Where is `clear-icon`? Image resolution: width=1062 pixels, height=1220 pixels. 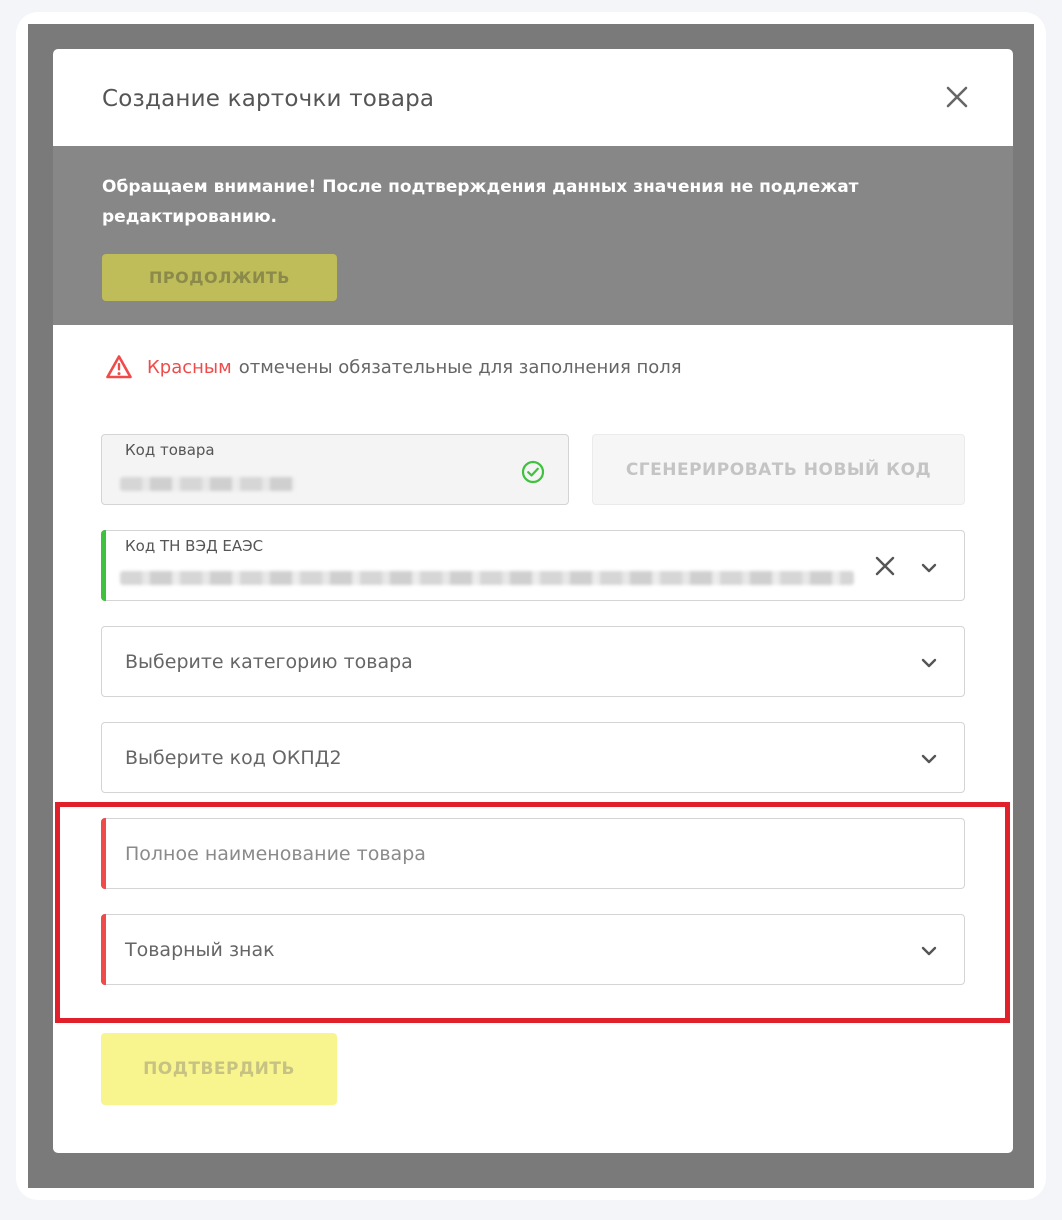 clear-icon is located at coordinates (885, 566).